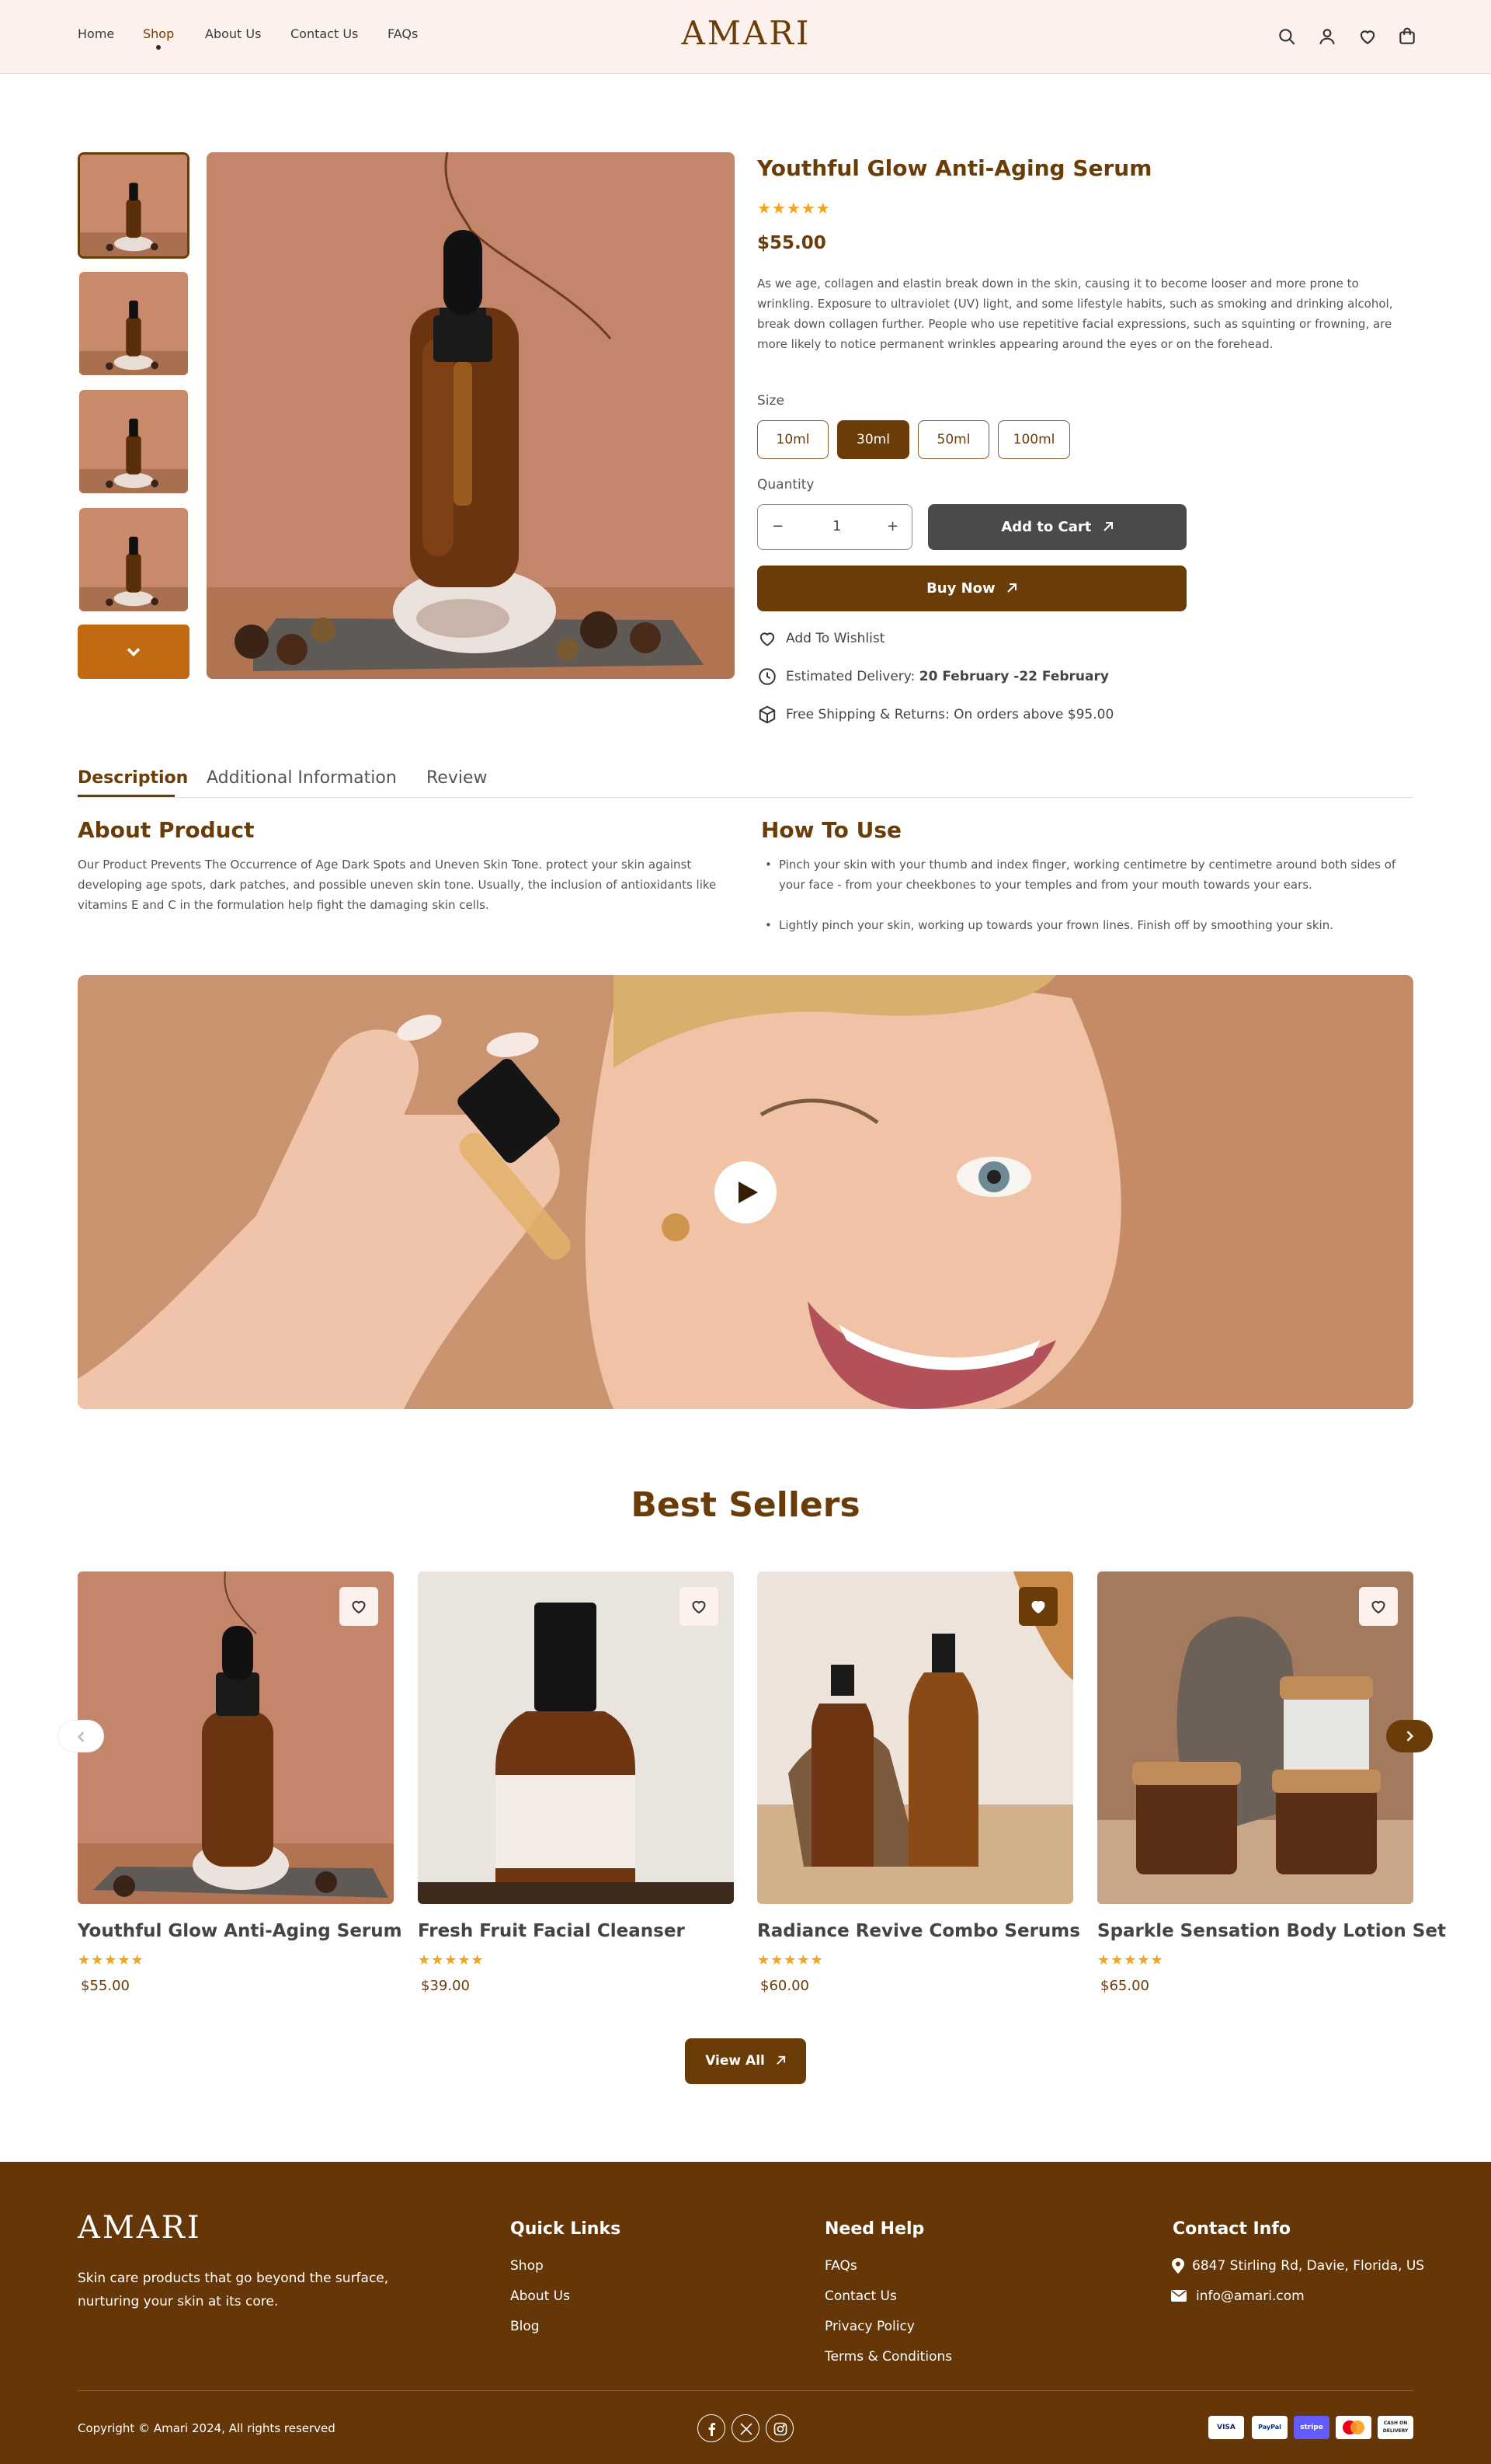  What do you see at coordinates (96, 34) in the screenshot?
I see `nav-home: Home` at bounding box center [96, 34].